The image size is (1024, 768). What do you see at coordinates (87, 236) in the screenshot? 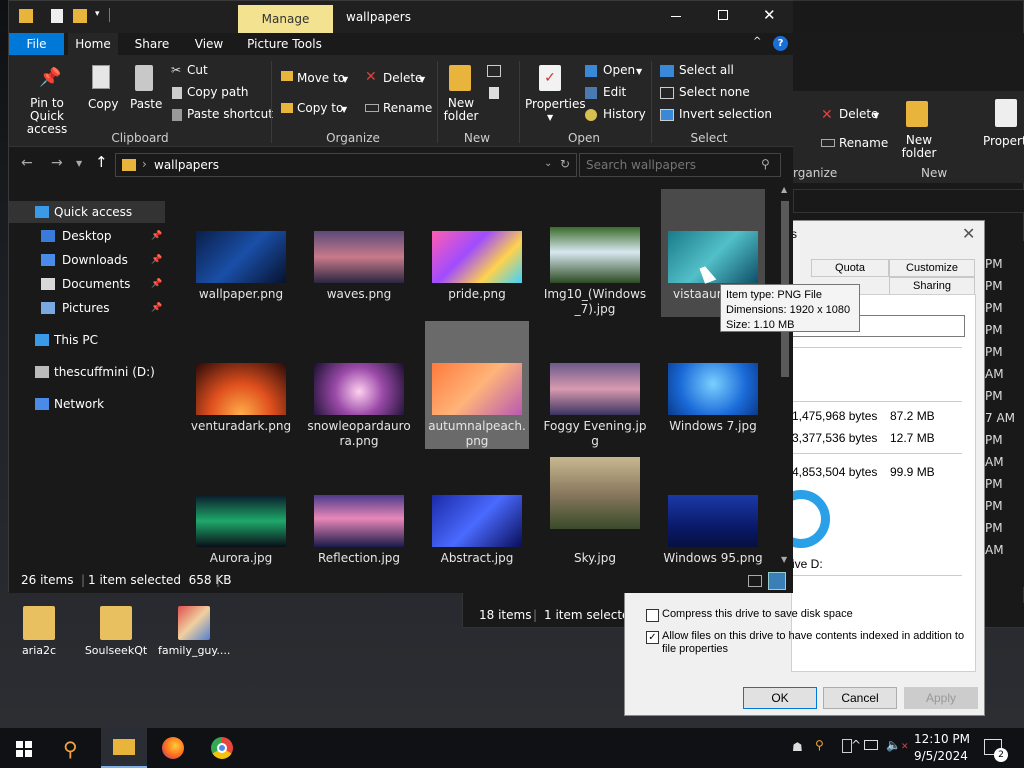
I see `nav-item-desktop: Desktop 📌` at bounding box center [87, 236].